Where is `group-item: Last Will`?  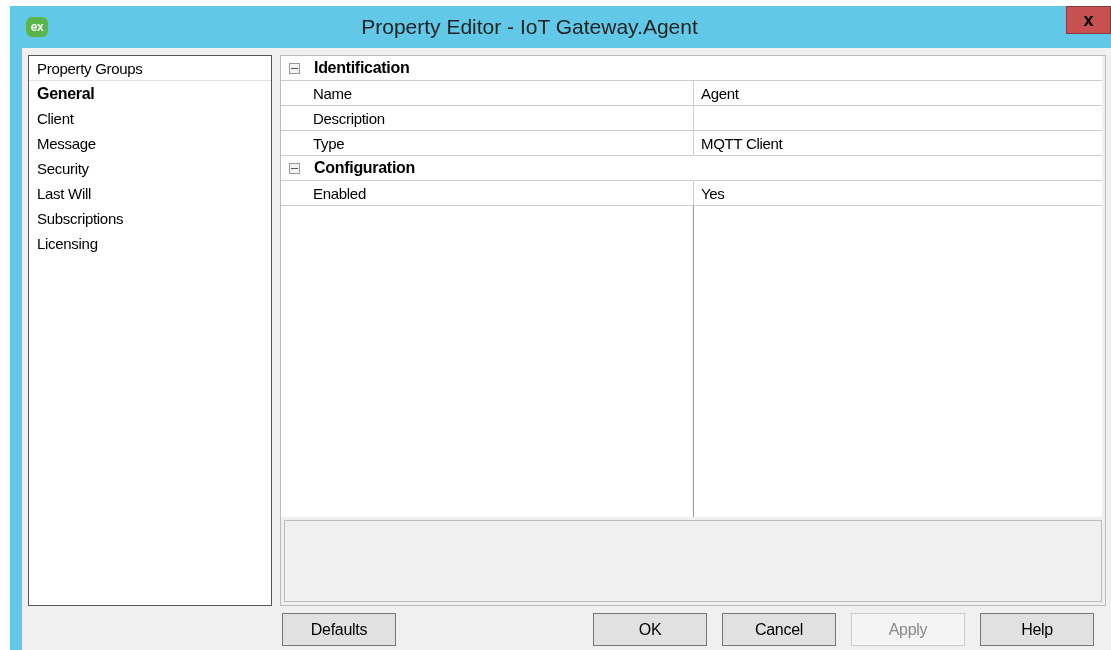 group-item: Last Will is located at coordinates (150, 193).